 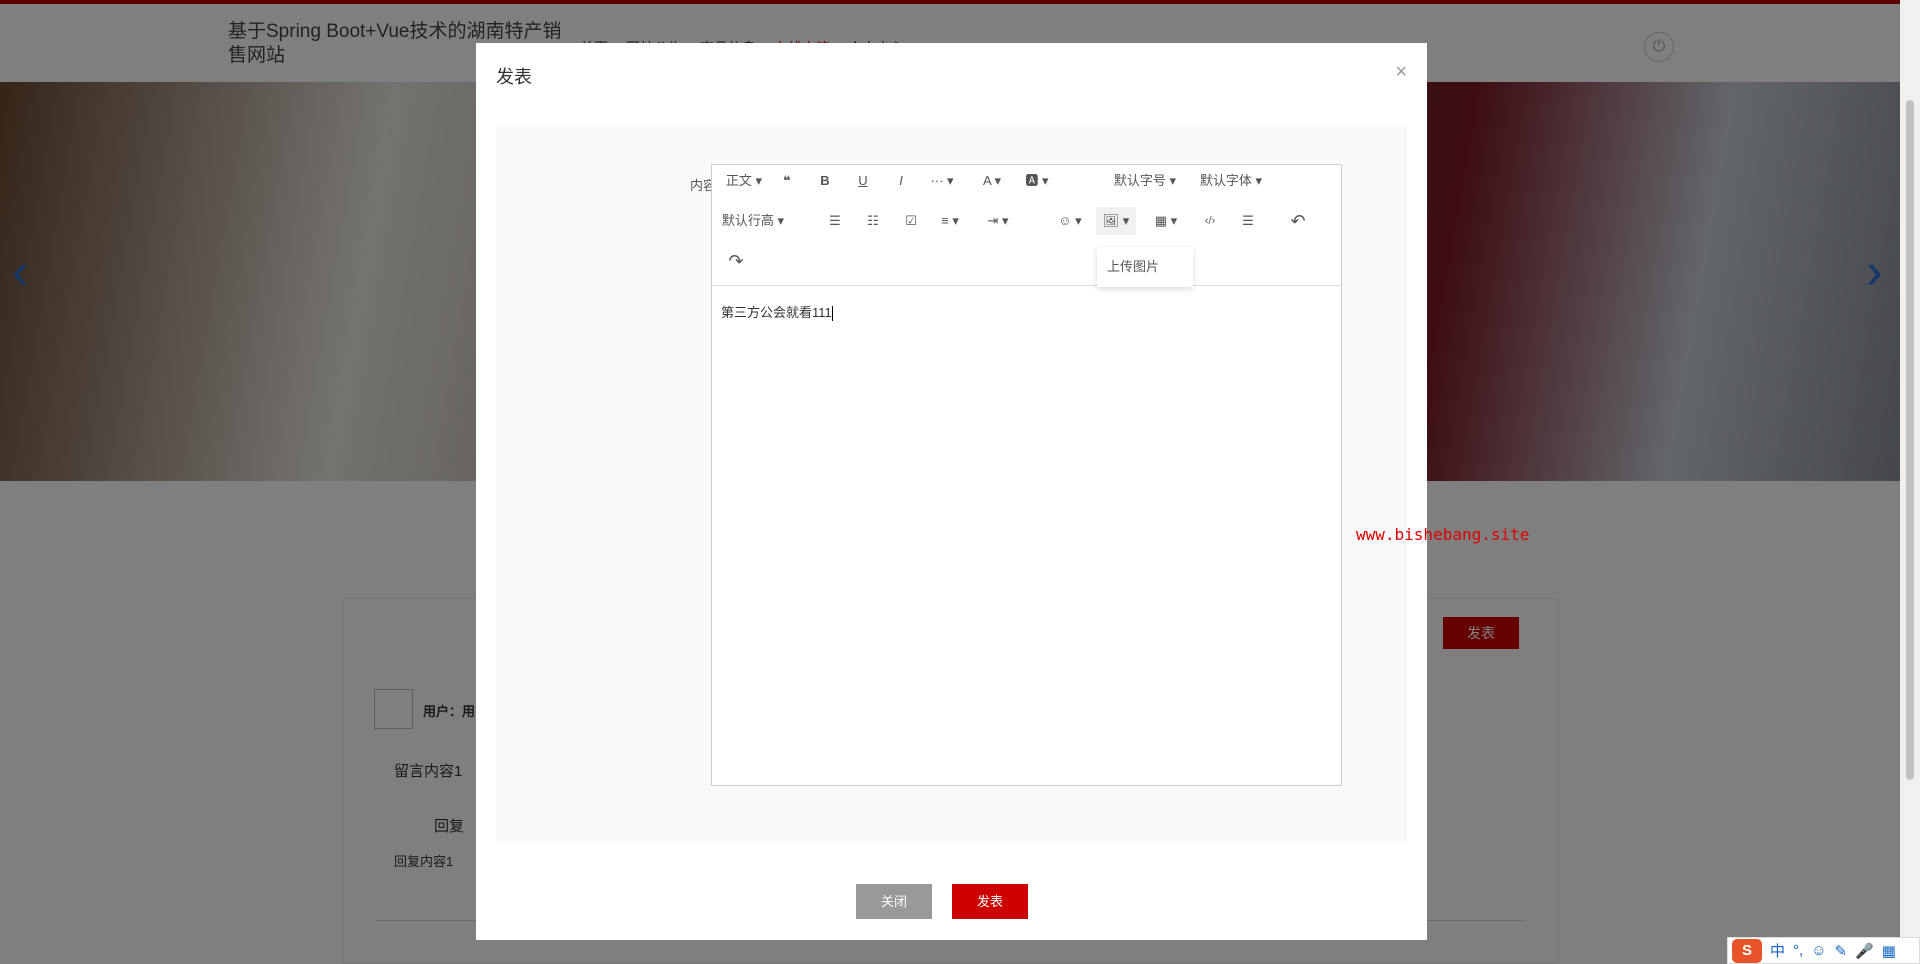 I want to click on image-dropdown: 上传图片, so click(x=1145, y=267).